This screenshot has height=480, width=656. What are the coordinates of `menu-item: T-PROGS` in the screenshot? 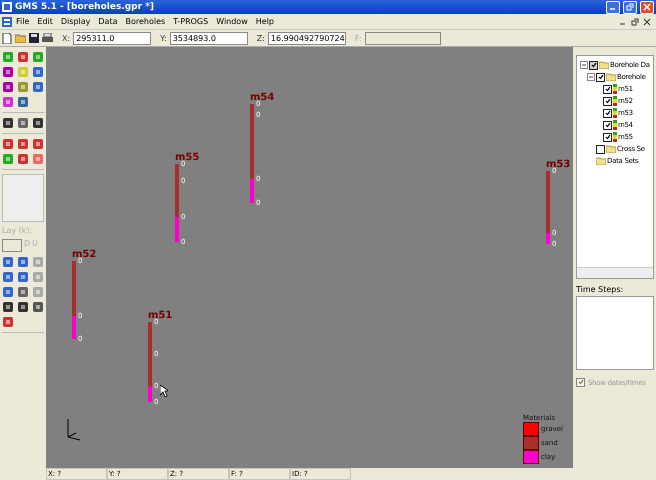 It's located at (190, 21).